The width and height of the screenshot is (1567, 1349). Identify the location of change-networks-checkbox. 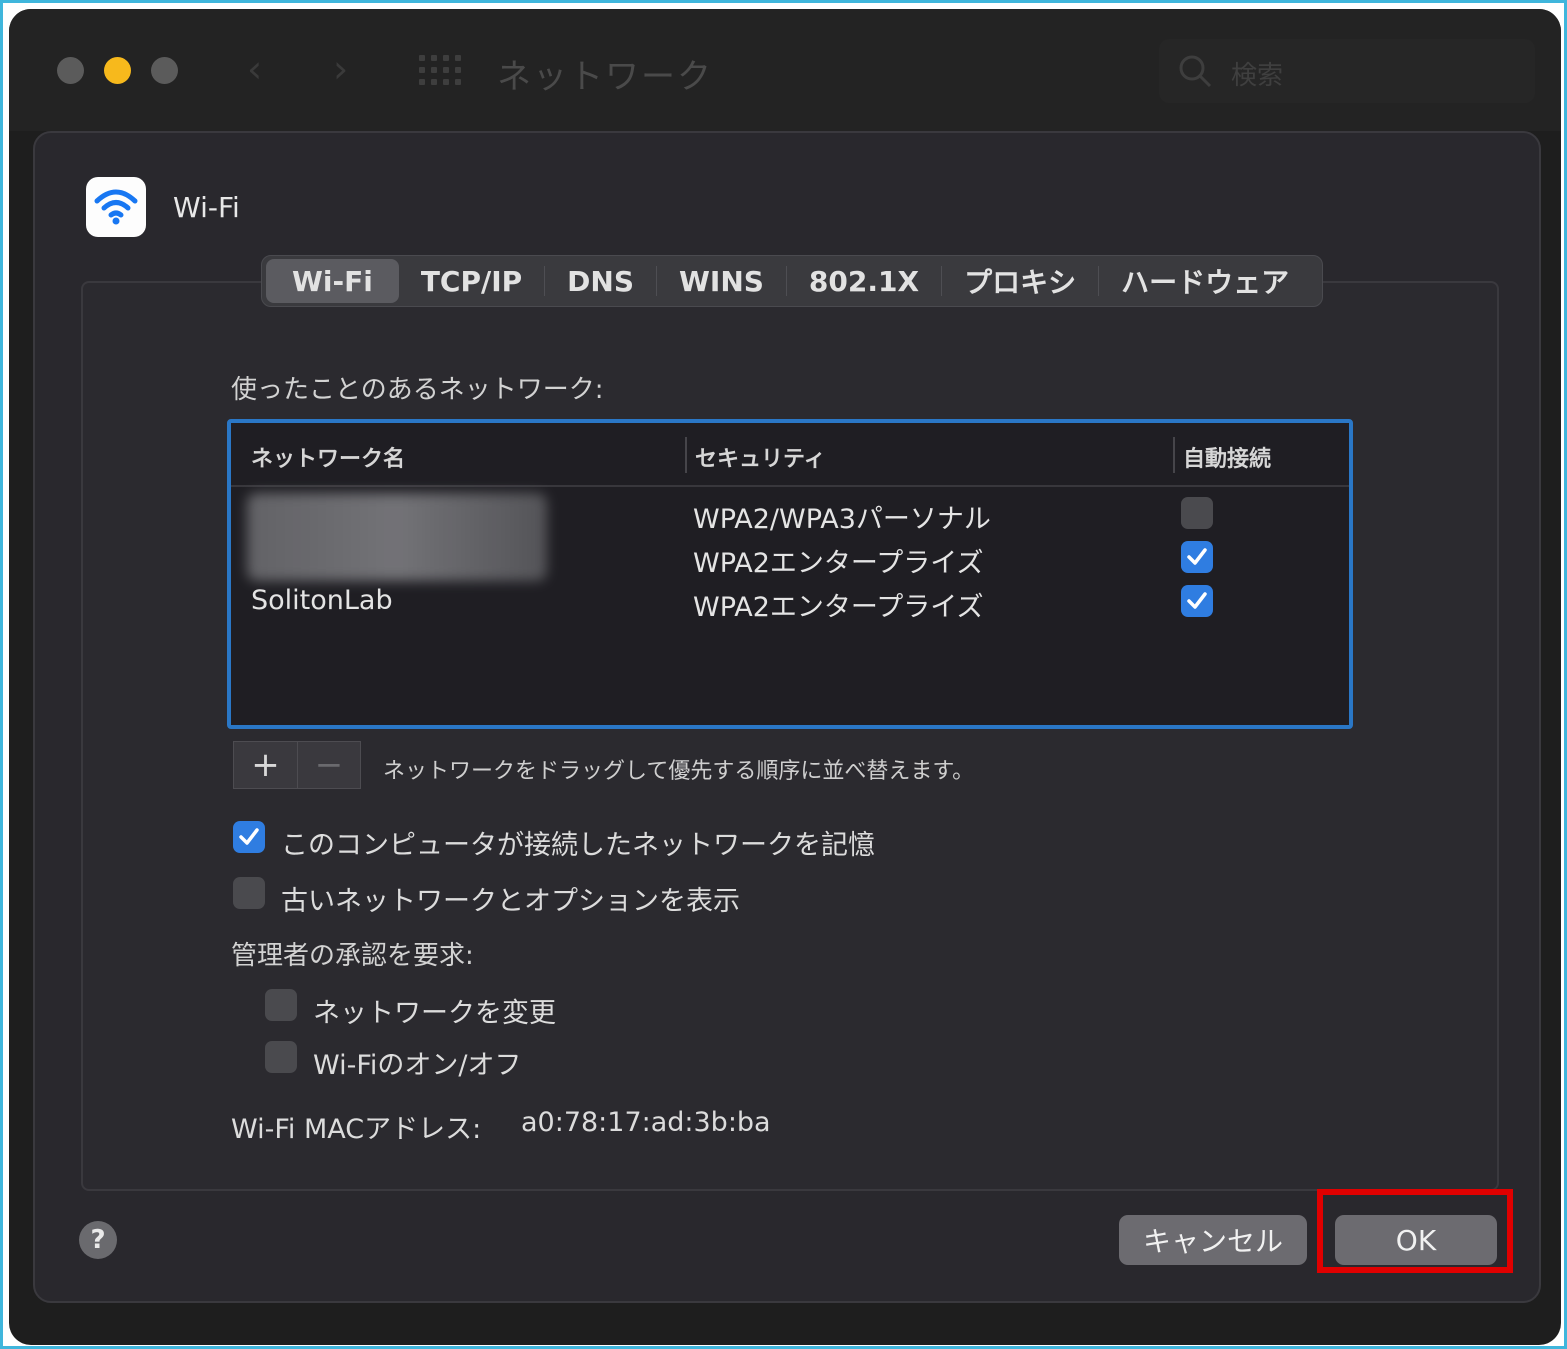
(281, 1005).